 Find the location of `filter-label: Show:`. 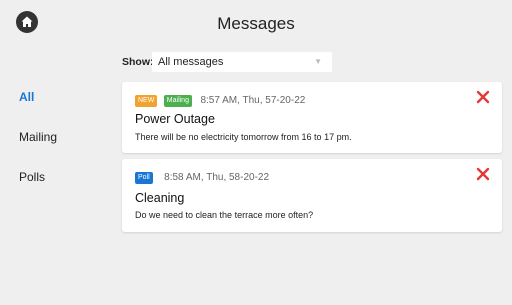

filter-label: Show: is located at coordinates (138, 62).